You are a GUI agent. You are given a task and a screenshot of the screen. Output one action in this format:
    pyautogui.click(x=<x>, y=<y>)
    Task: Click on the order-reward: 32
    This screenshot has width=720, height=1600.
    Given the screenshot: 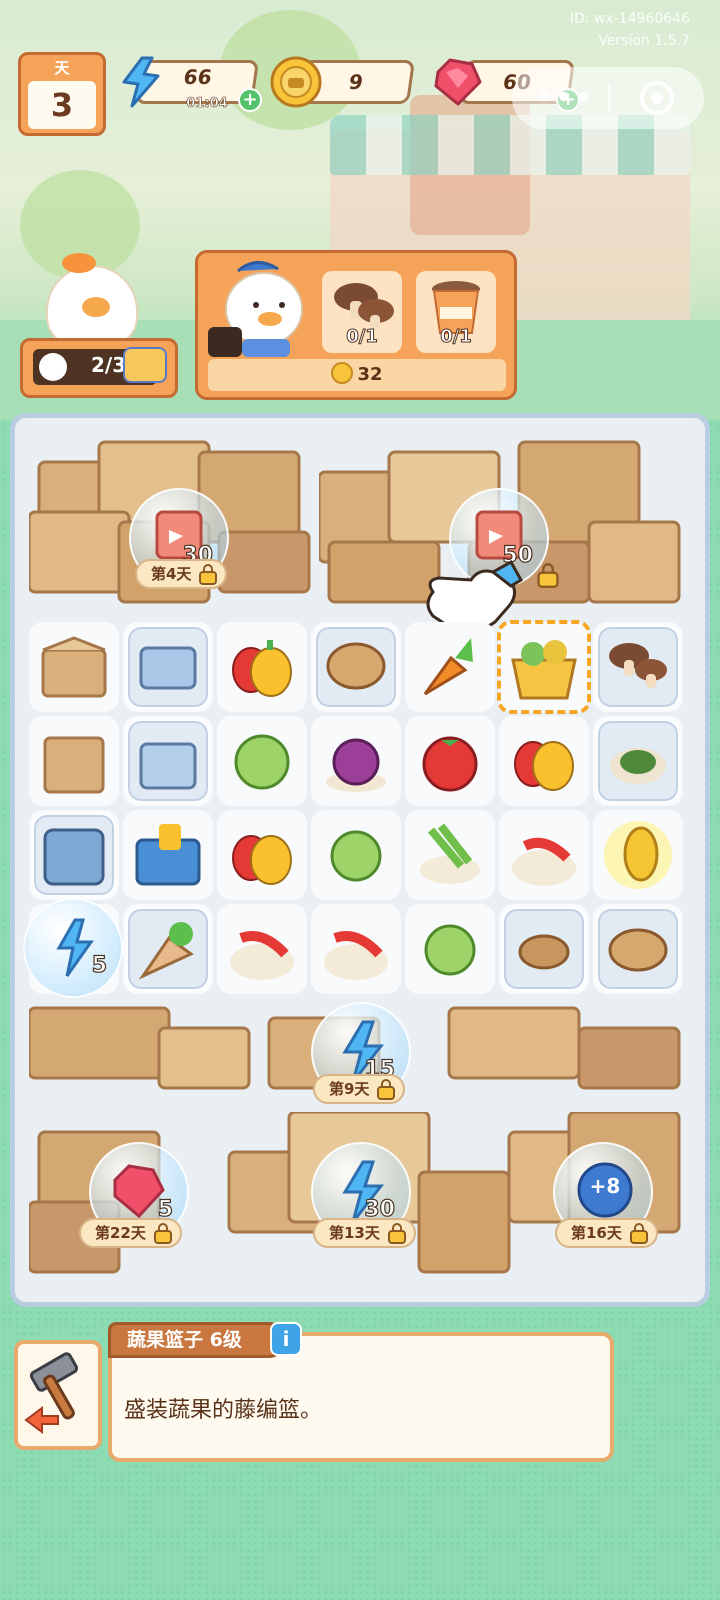 What is the action you would take?
    pyautogui.click(x=357, y=375)
    